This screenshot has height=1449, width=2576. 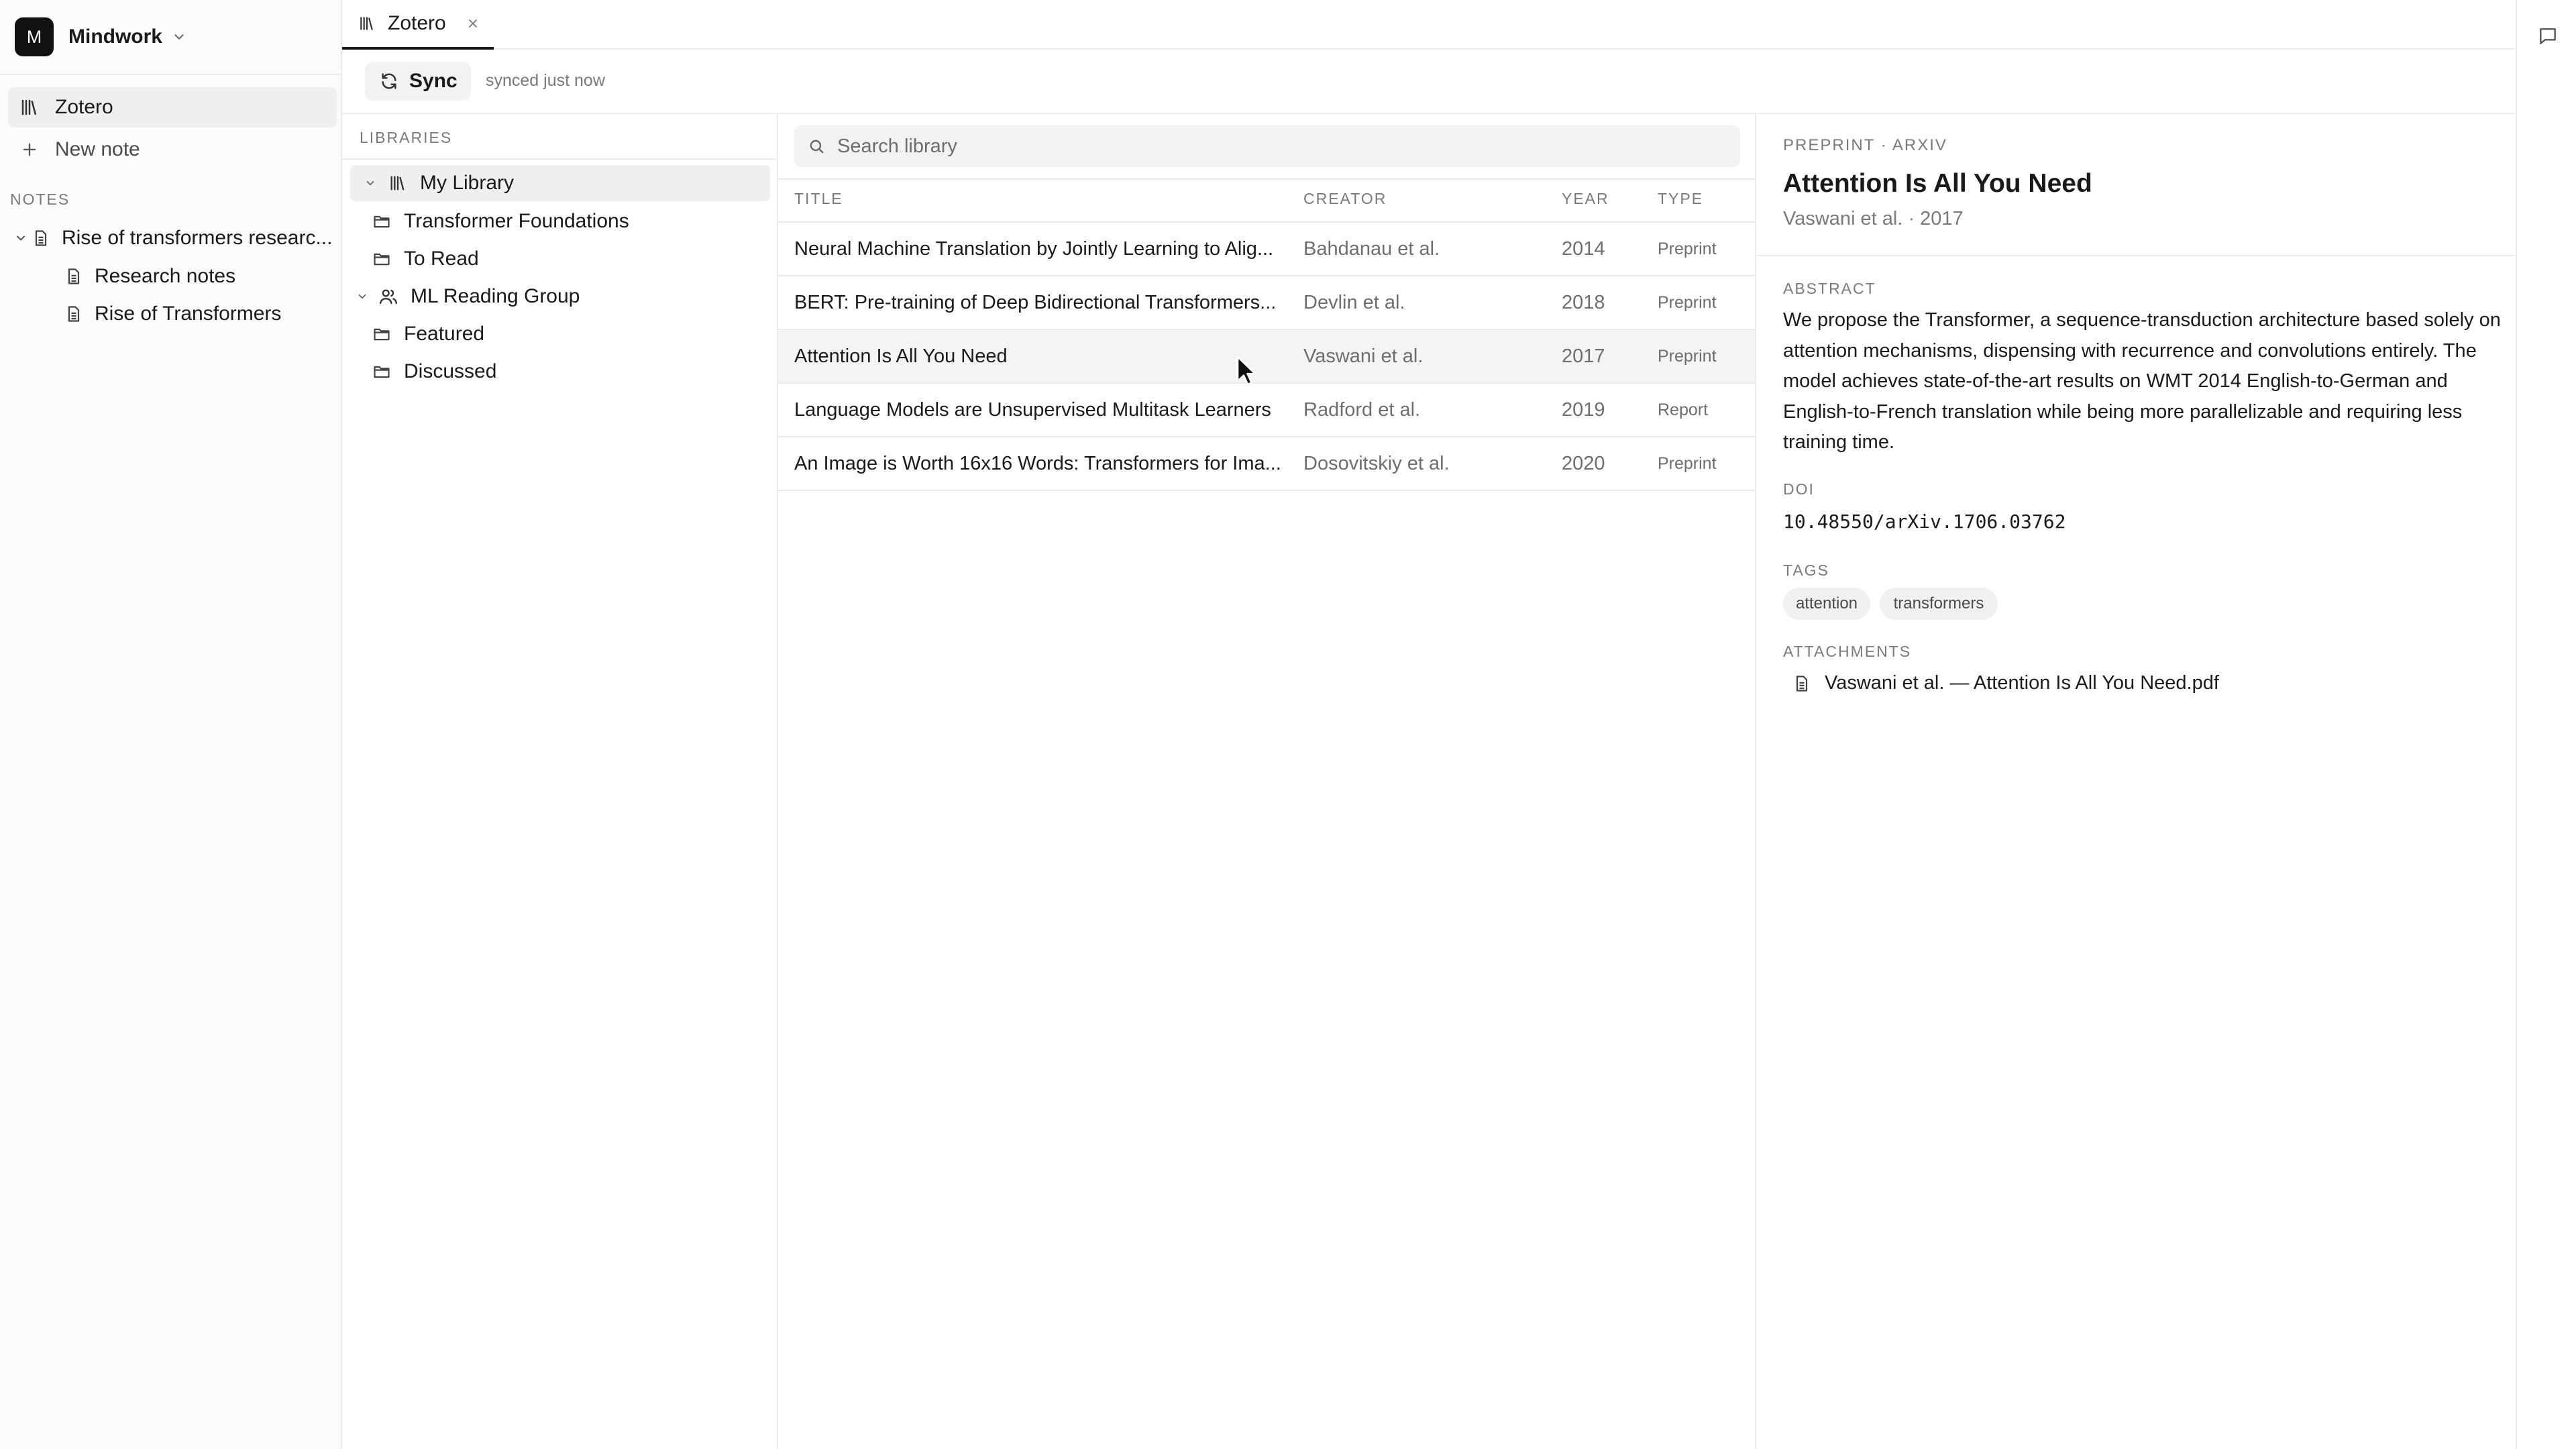 What do you see at coordinates (1585, 199) in the screenshot?
I see `column-header-year: YEAR` at bounding box center [1585, 199].